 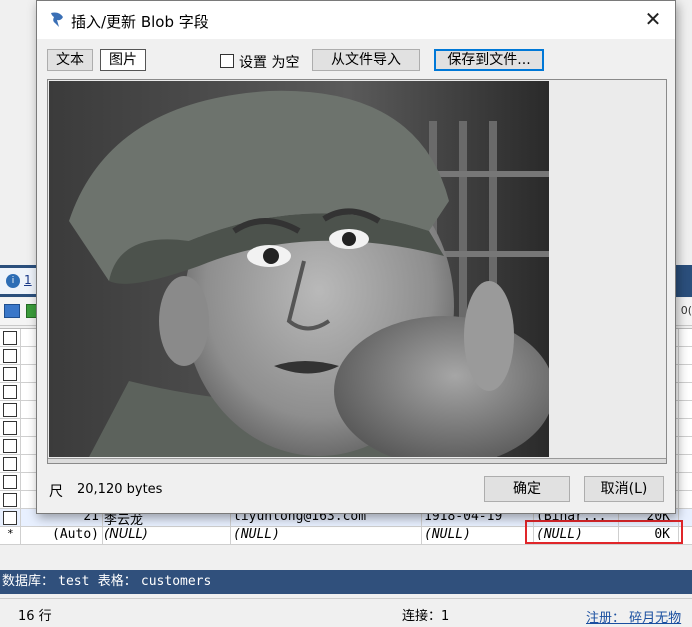 What do you see at coordinates (227, 61) in the screenshot?
I see `set-null-checkbox` at bounding box center [227, 61].